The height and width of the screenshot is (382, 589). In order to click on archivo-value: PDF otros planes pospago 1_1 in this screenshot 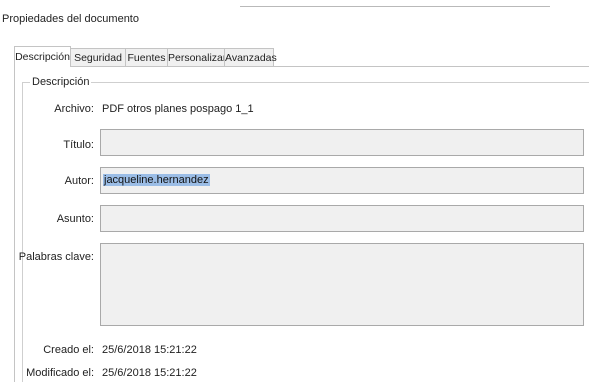, I will do `click(178, 109)`.